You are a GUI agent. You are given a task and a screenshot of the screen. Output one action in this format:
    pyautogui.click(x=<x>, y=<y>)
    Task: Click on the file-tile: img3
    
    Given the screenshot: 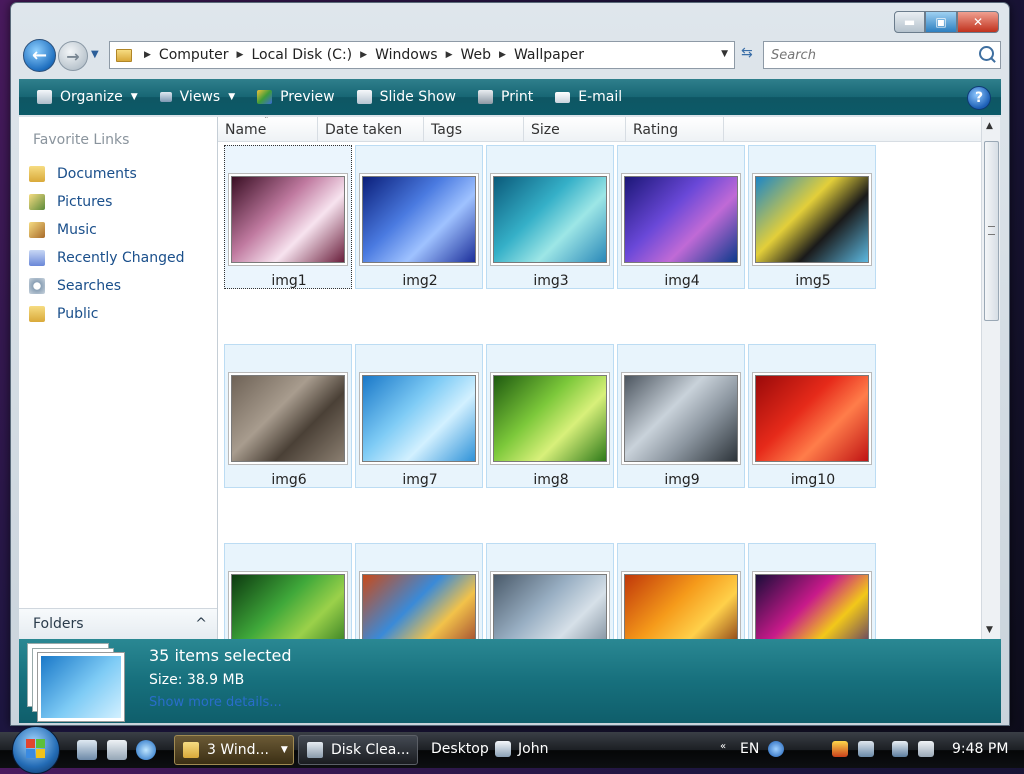 What is the action you would take?
    pyautogui.click(x=550, y=217)
    